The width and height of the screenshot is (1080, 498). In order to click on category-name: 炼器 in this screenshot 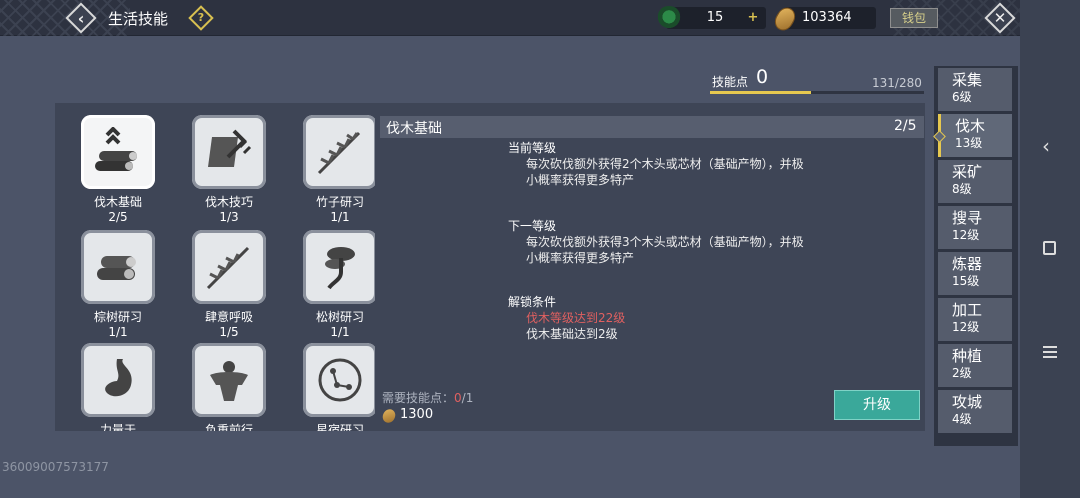, I will do `click(967, 264)`.